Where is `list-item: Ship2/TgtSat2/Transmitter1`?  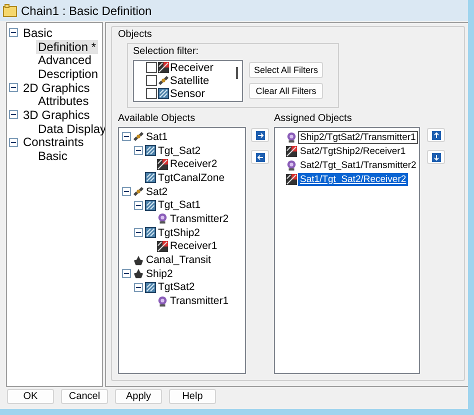 list-item: Ship2/TgtSat2/Transmitter1 is located at coordinates (358, 137).